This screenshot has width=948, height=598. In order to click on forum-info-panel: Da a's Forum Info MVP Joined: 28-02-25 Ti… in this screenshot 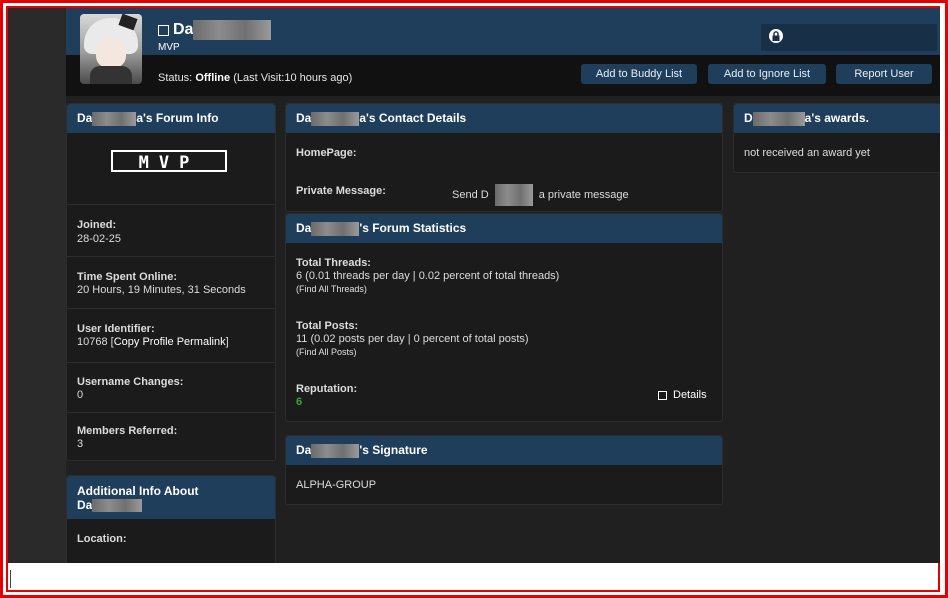, I will do `click(171, 282)`.